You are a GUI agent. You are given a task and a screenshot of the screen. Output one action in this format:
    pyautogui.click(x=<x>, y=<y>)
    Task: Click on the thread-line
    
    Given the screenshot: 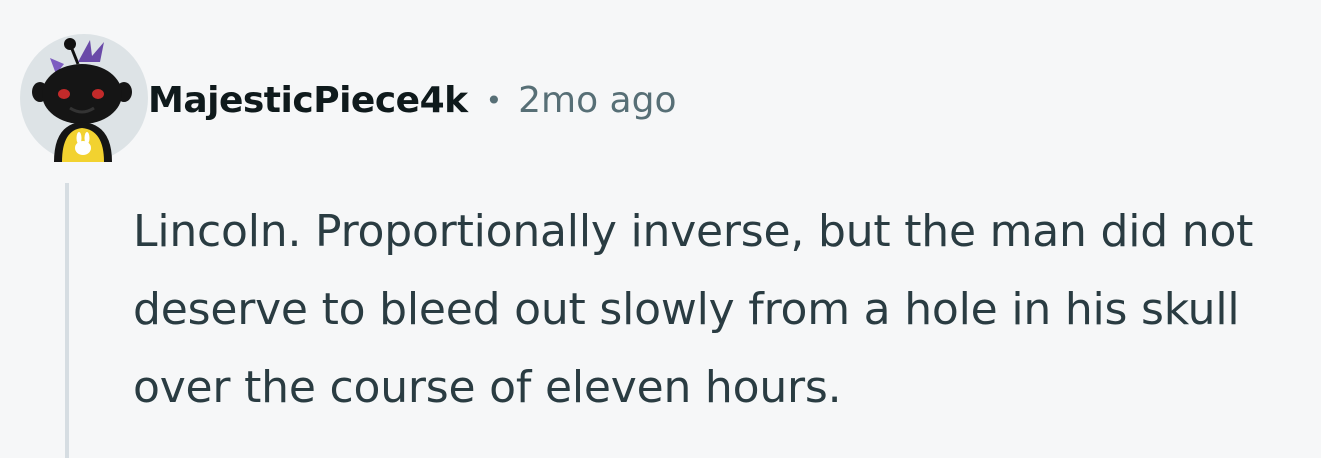 What is the action you would take?
    pyautogui.click(x=67, y=320)
    